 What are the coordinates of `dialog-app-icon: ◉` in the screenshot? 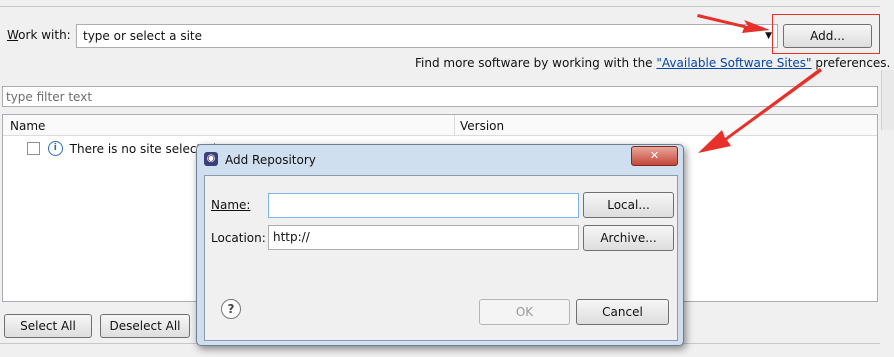 It's located at (211, 159).